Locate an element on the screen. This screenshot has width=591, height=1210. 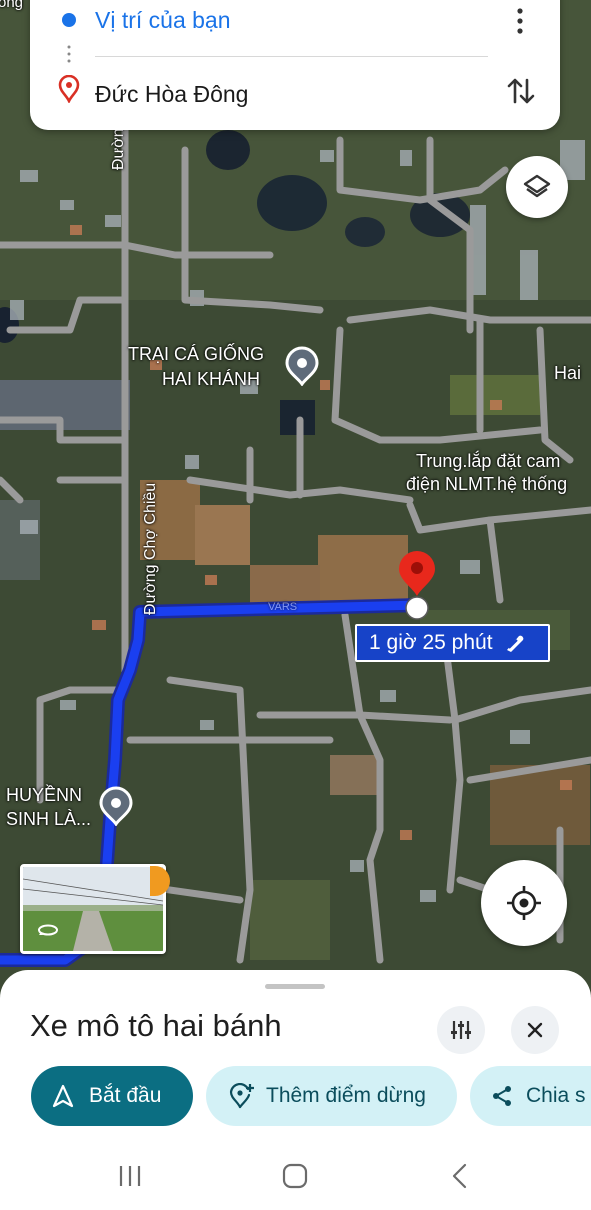
sliders-icon is located at coordinates (461, 1030).